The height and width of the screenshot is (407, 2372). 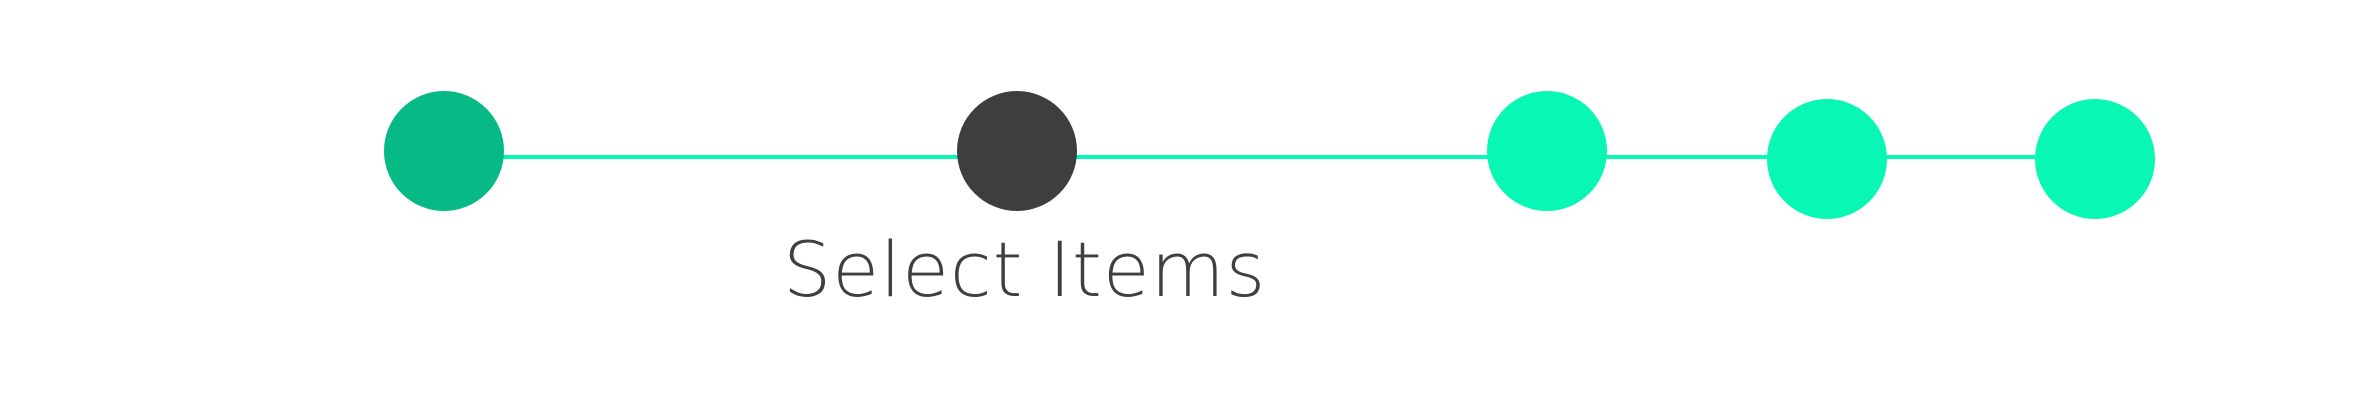 What do you see at coordinates (1025, 269) in the screenshot?
I see `current-step-label: Select Items` at bounding box center [1025, 269].